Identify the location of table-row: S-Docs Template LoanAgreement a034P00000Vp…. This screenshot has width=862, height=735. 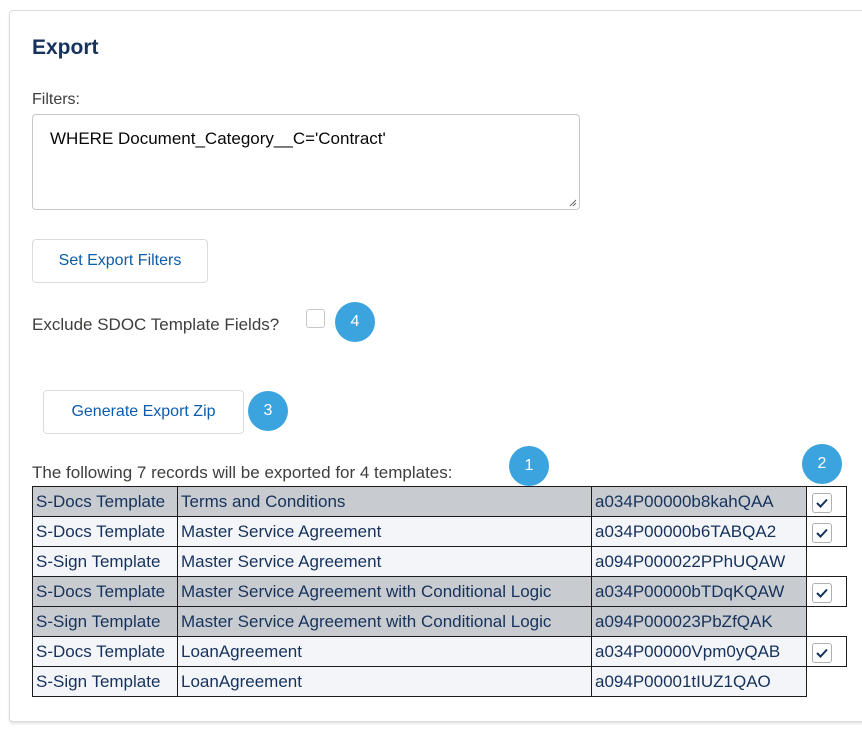
(439, 651).